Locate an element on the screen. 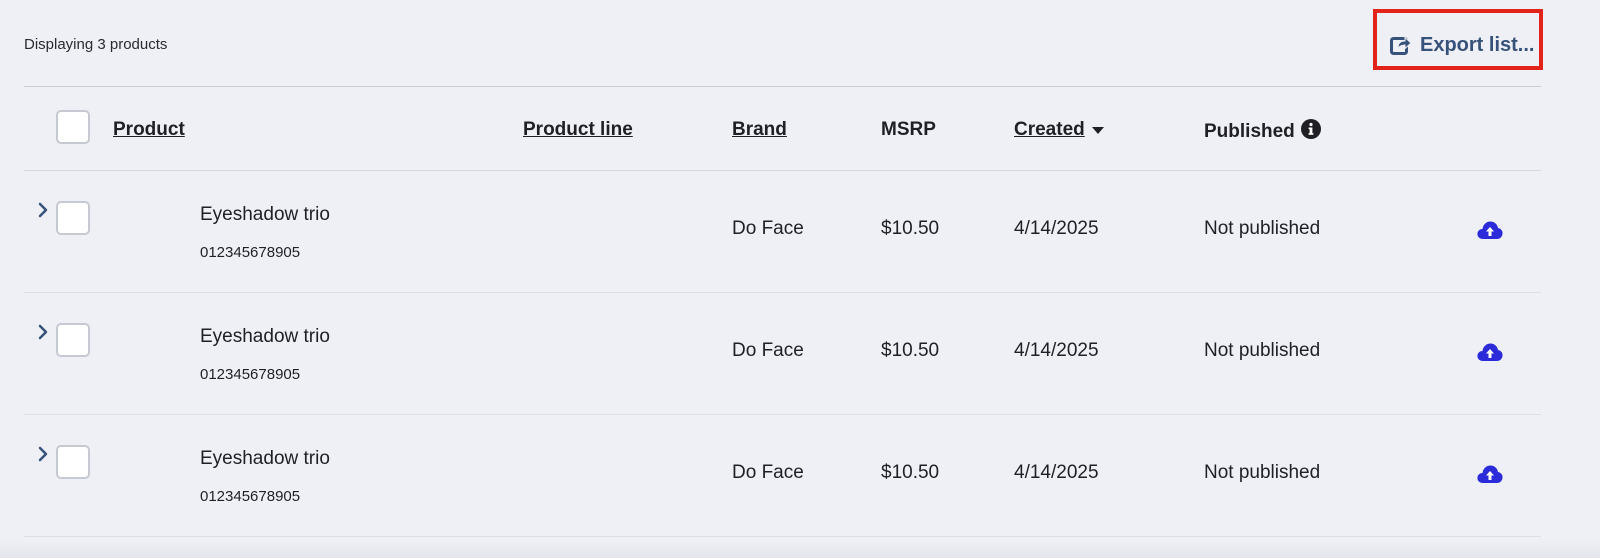 The image size is (1600, 558). column-header-created: Created is located at coordinates (1059, 130).